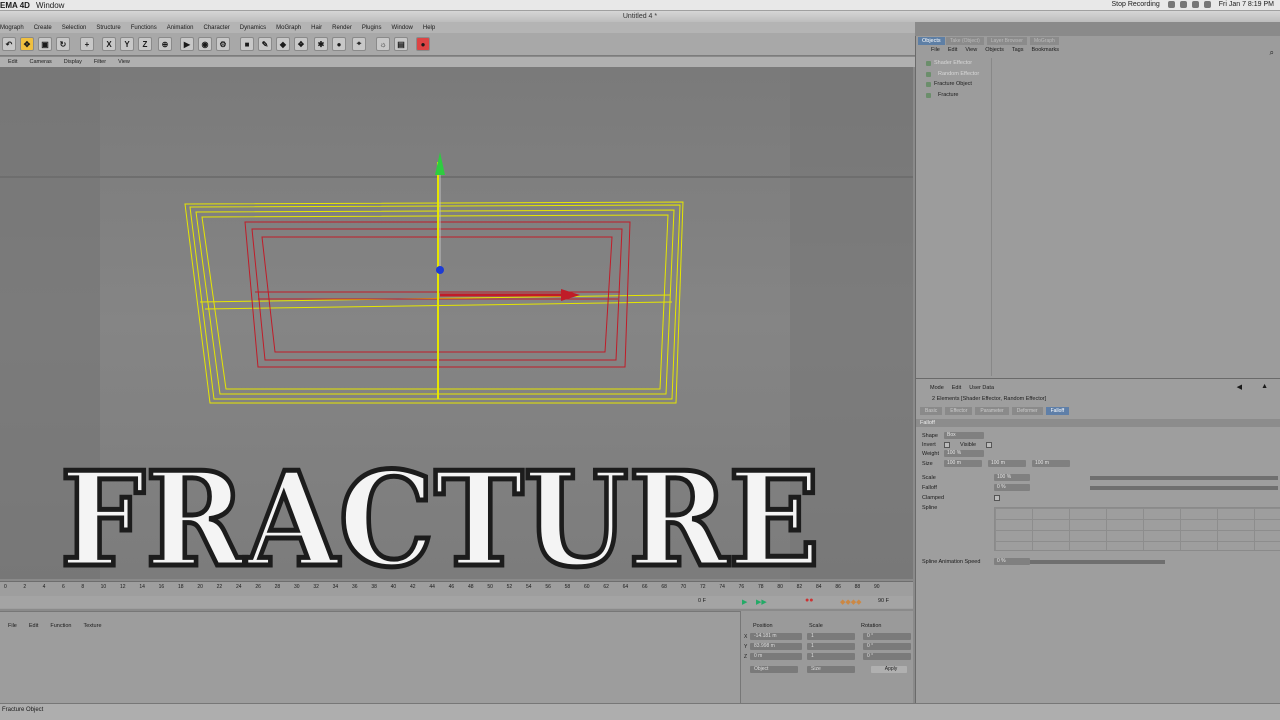  What do you see at coordinates (964, 453) in the screenshot?
I see `weight-field: 100 %` at bounding box center [964, 453].